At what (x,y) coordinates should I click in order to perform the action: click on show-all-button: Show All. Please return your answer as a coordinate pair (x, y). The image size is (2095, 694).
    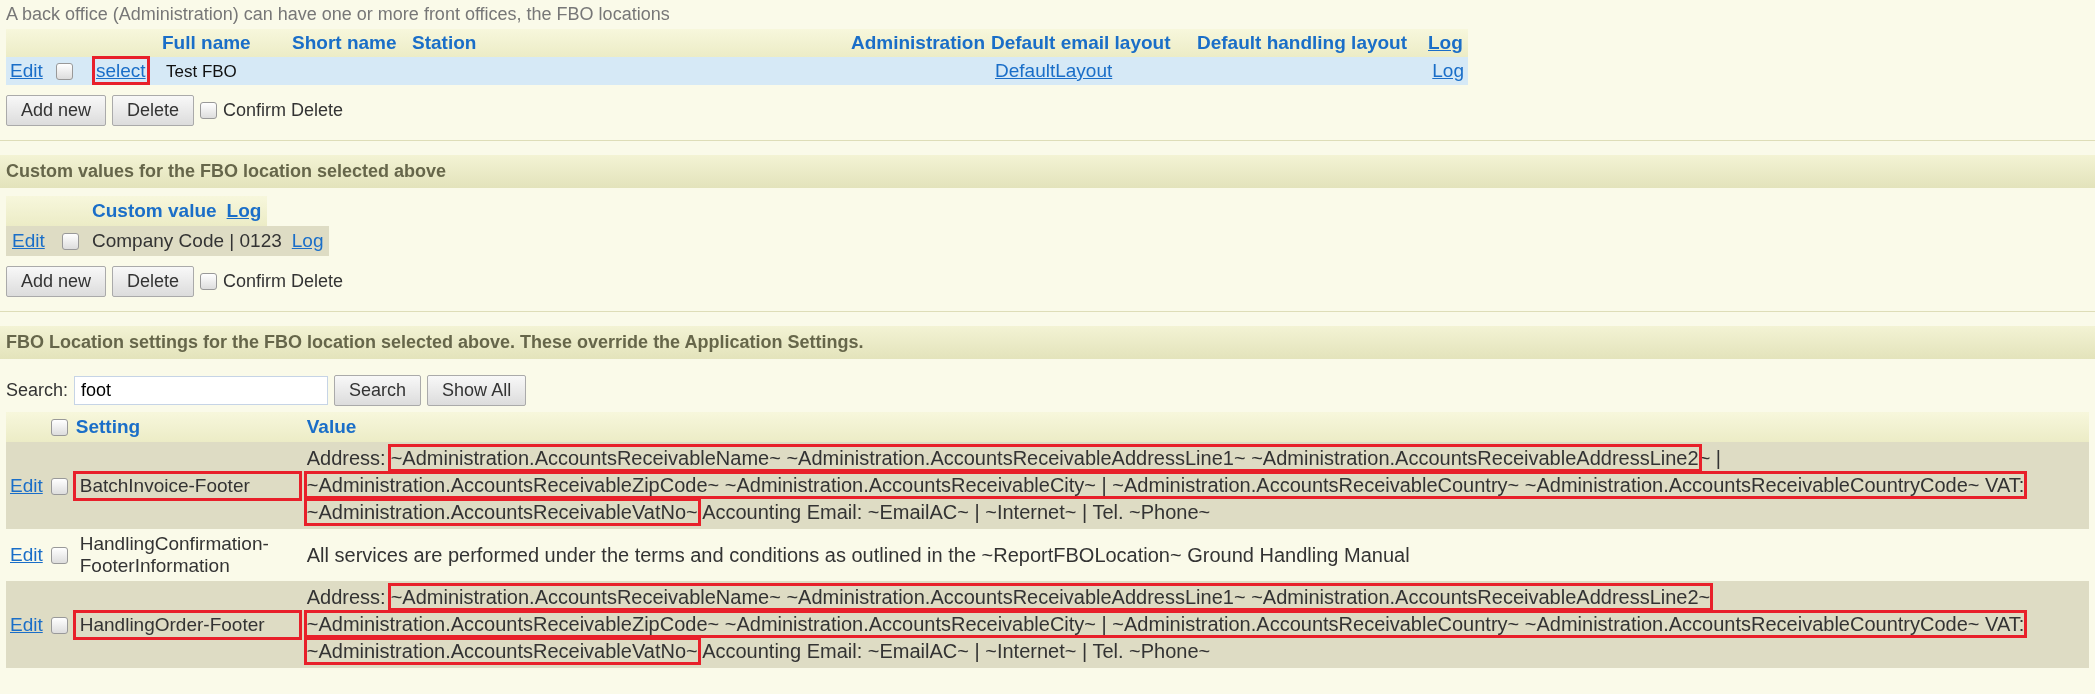
    Looking at the image, I should click on (477, 390).